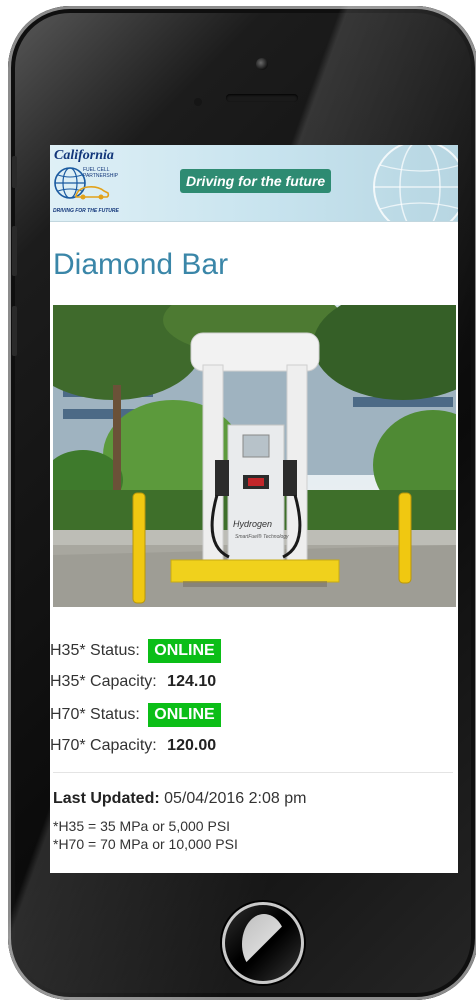 Image resolution: width=476 pixels, height=1004 pixels. Describe the element at coordinates (92, 193) in the screenshot. I see `car-icon` at that location.